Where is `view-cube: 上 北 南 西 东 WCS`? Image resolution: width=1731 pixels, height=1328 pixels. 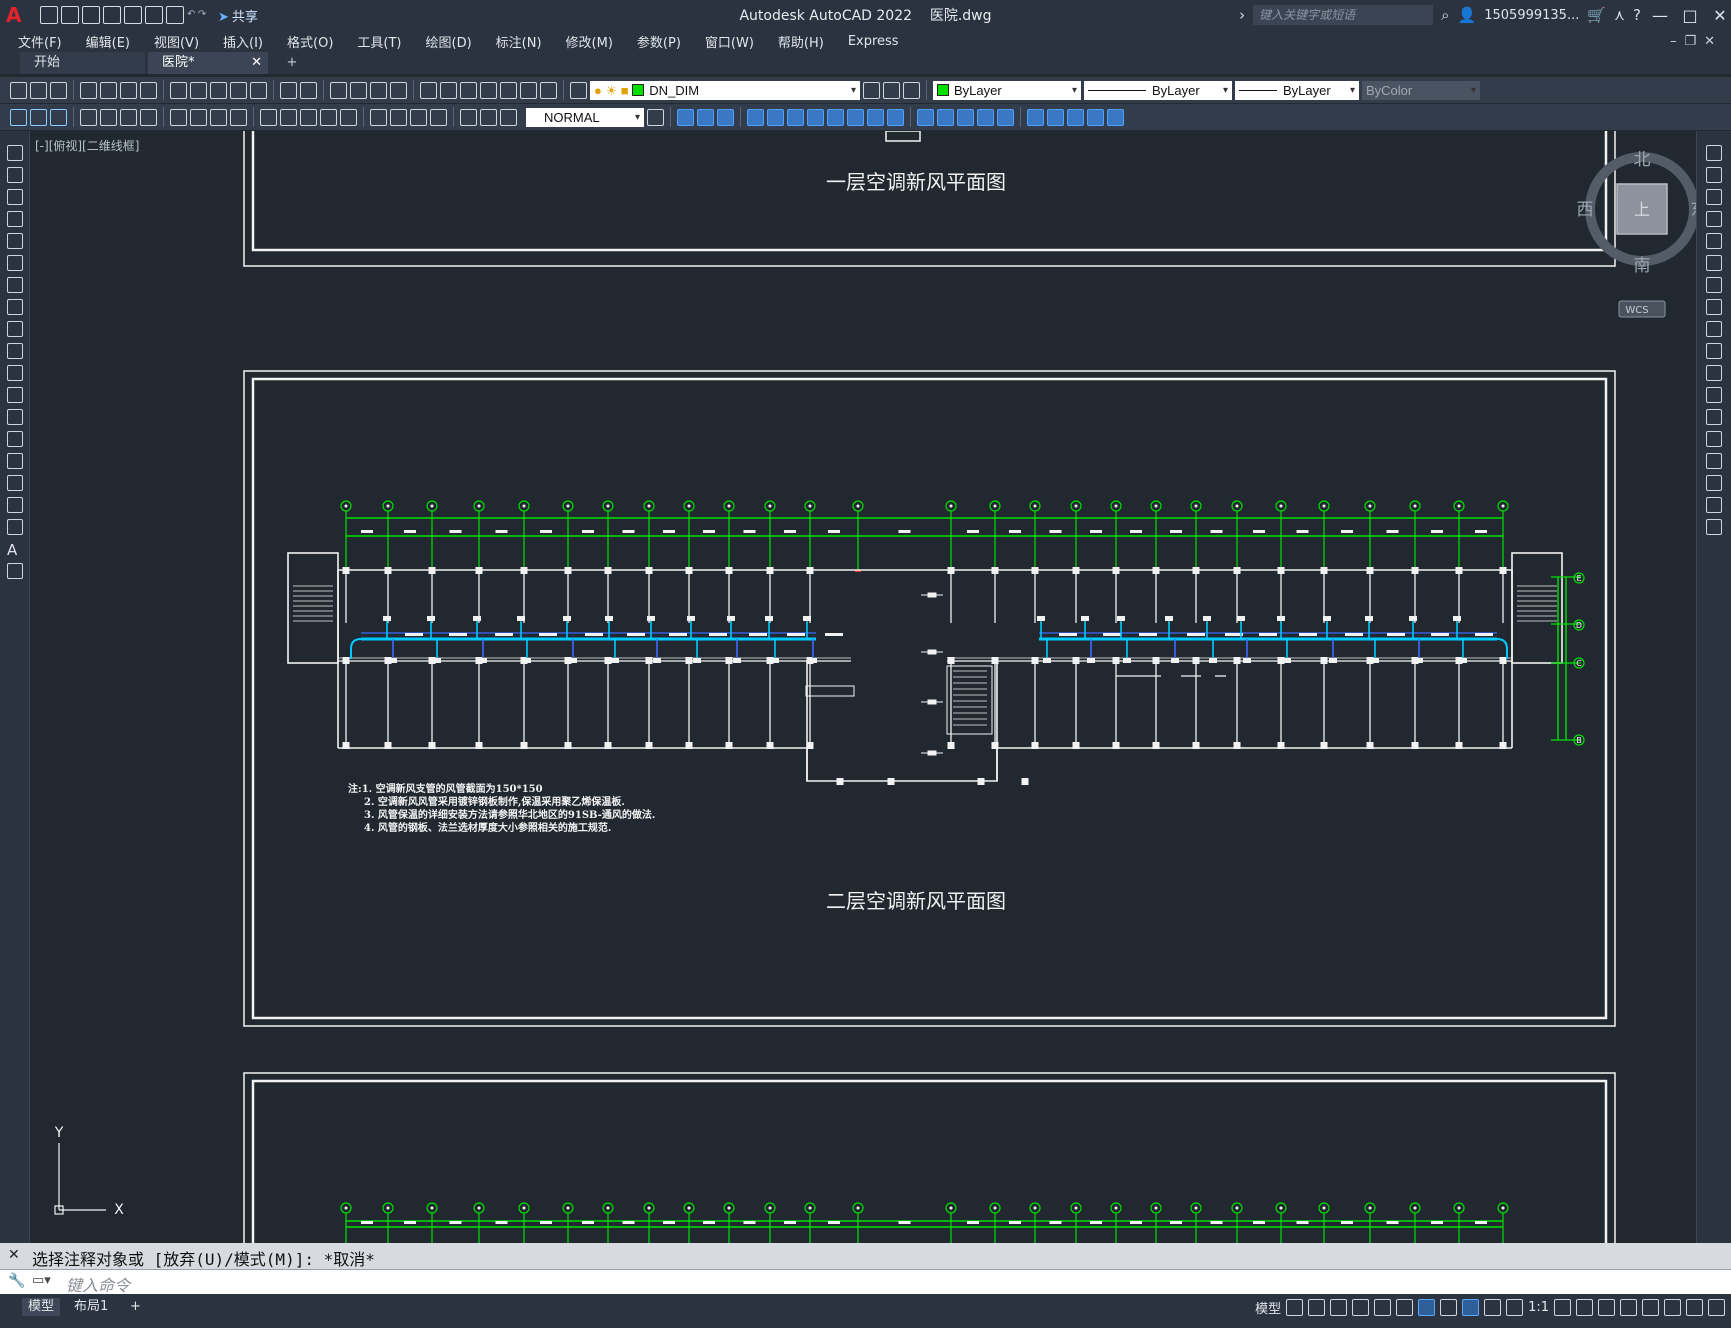 view-cube: 上 北 南 西 东 WCS is located at coordinates (1621, 241).